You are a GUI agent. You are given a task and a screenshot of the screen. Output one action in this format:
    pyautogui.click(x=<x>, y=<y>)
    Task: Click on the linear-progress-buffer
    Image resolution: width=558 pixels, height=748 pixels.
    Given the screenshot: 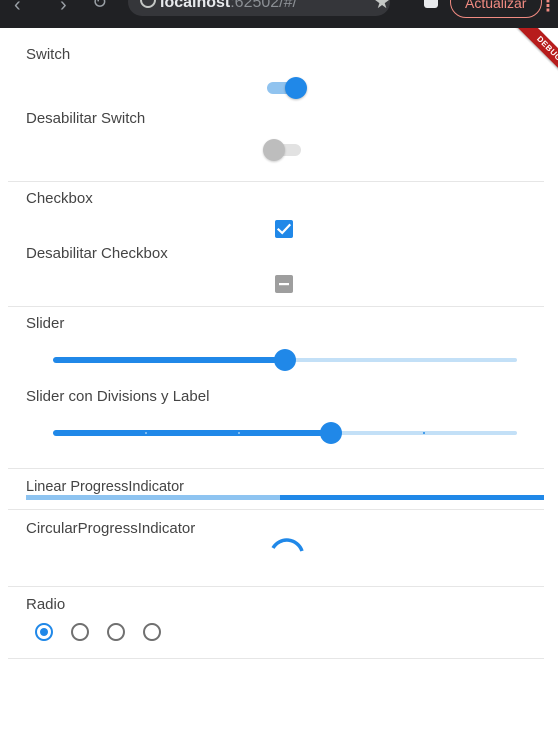 What is the action you would take?
    pyautogui.click(x=153, y=497)
    